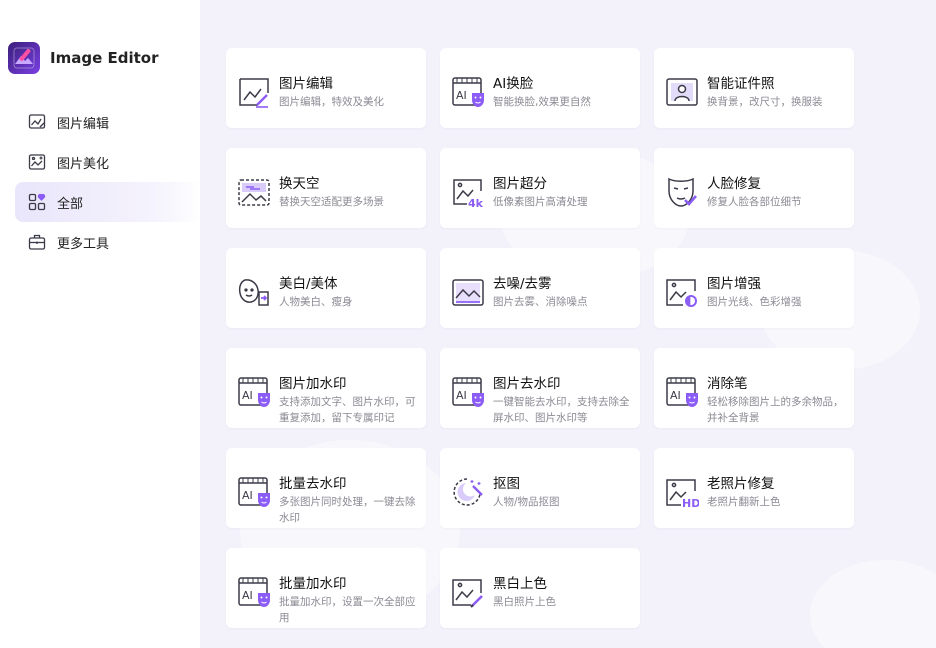  Describe the element at coordinates (347, 410) in the screenshot. I see `tool-description: 支持添加文字、图片水印，可重复添加，留下专属印记` at that location.